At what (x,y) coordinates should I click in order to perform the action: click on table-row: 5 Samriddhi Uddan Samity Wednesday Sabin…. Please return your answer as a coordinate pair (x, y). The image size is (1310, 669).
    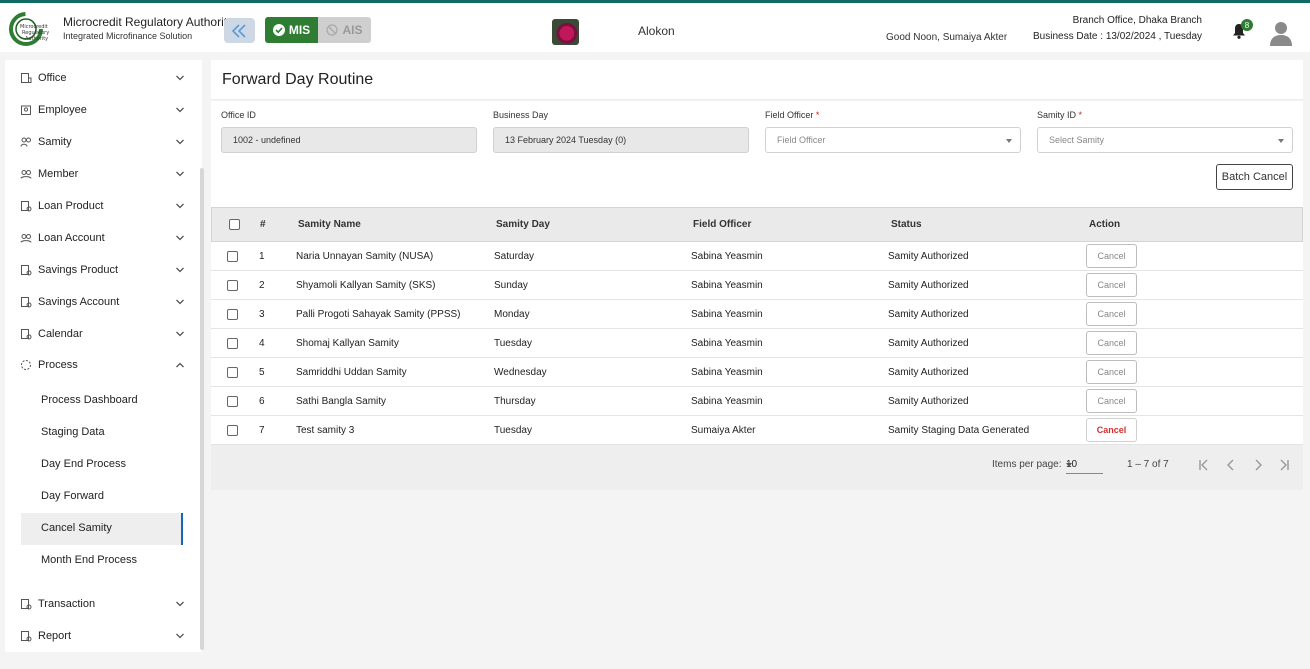
    Looking at the image, I should click on (757, 372).